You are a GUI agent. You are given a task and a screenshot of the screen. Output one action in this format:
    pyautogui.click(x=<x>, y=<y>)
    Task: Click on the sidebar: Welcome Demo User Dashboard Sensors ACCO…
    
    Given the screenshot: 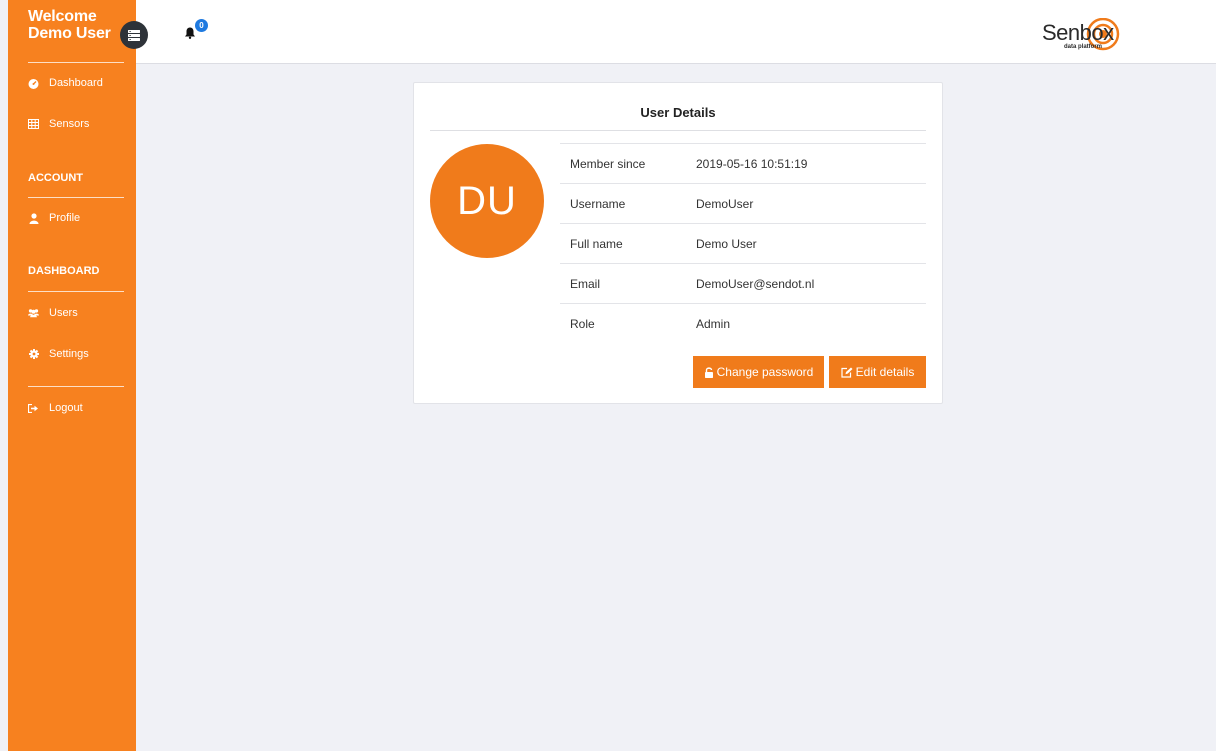 What is the action you would take?
    pyautogui.click(x=72, y=375)
    